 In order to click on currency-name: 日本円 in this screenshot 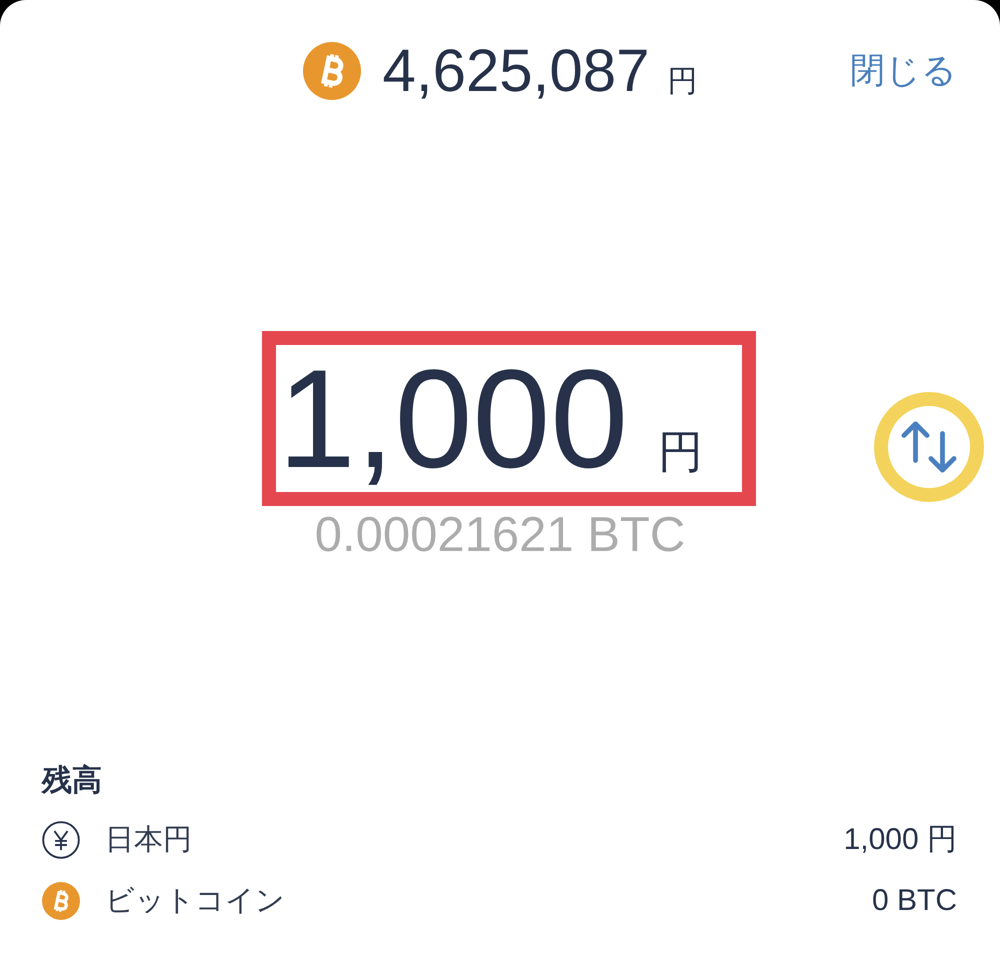, I will do `click(148, 840)`.